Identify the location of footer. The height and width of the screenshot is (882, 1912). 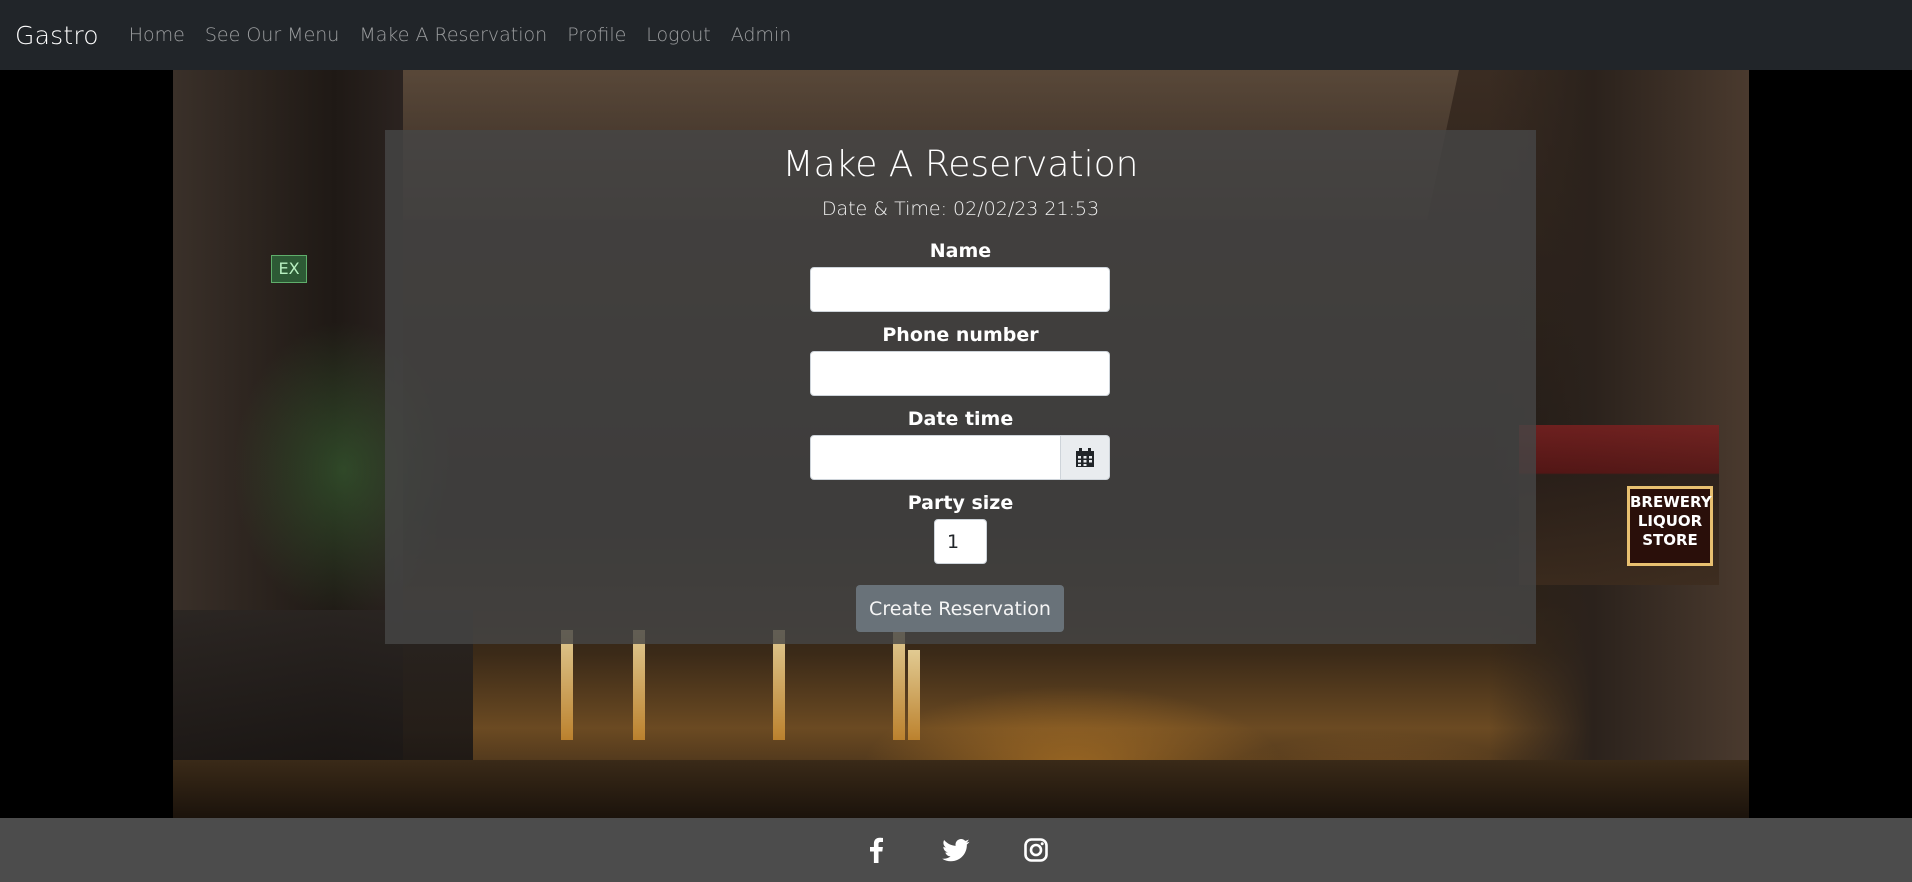
(956, 850).